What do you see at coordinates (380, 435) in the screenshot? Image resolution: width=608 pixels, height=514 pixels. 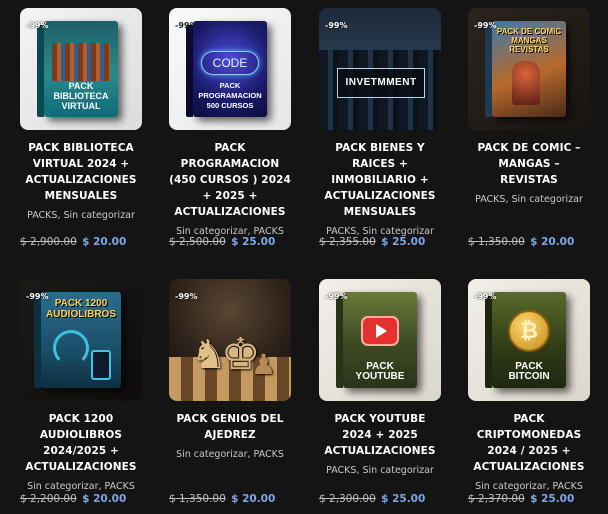 I see `product-title: PACK YOUTUBE 2024 + 2025 ACTUALIZACIONES` at bounding box center [380, 435].